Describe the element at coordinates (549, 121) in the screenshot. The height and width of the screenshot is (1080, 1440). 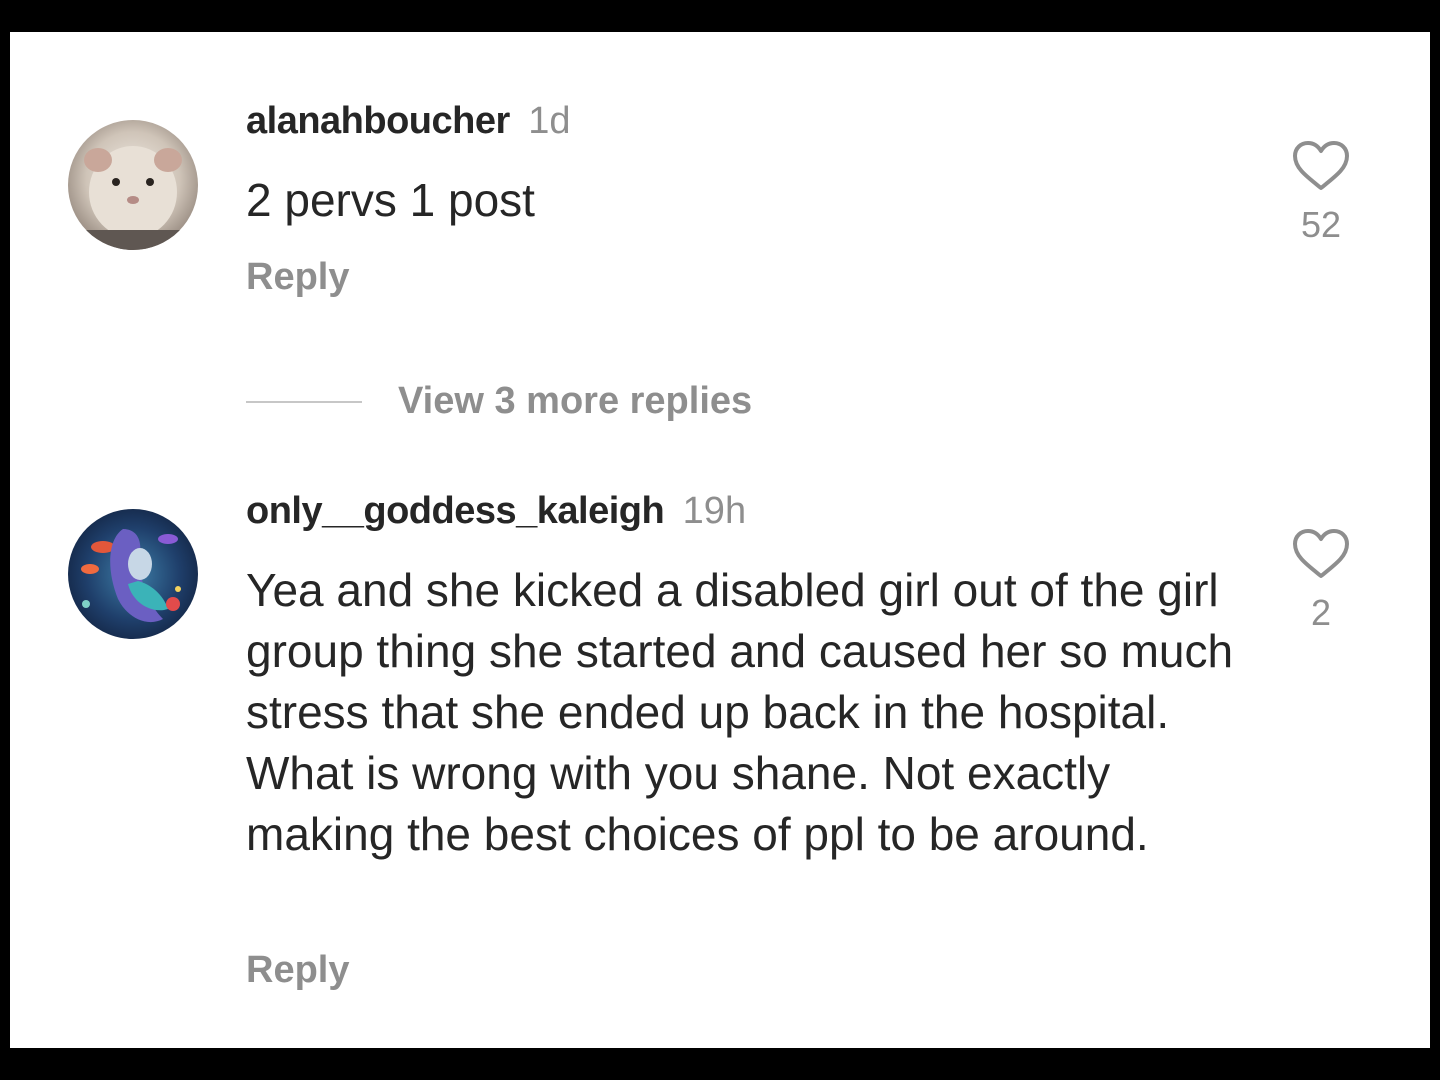
I see `comment-time: 1d` at that location.